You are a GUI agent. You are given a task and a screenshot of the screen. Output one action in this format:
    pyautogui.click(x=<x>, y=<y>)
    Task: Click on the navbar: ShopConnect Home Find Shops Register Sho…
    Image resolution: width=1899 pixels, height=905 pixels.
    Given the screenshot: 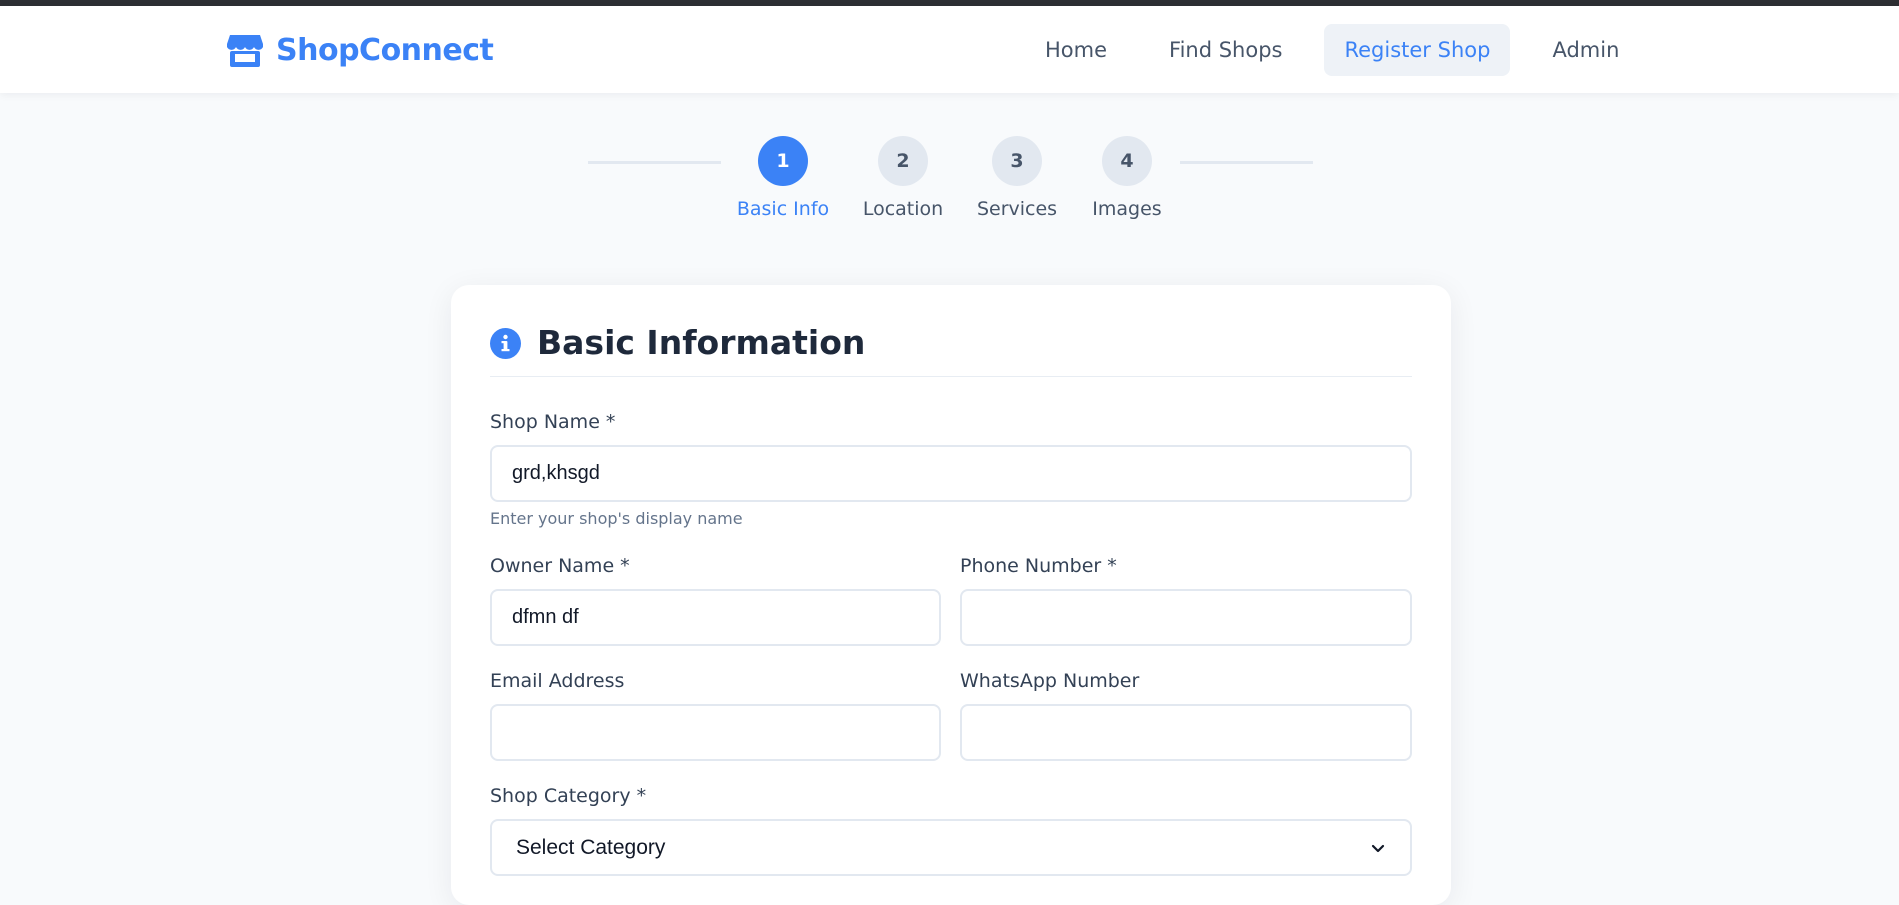 What is the action you would take?
    pyautogui.click(x=949, y=49)
    